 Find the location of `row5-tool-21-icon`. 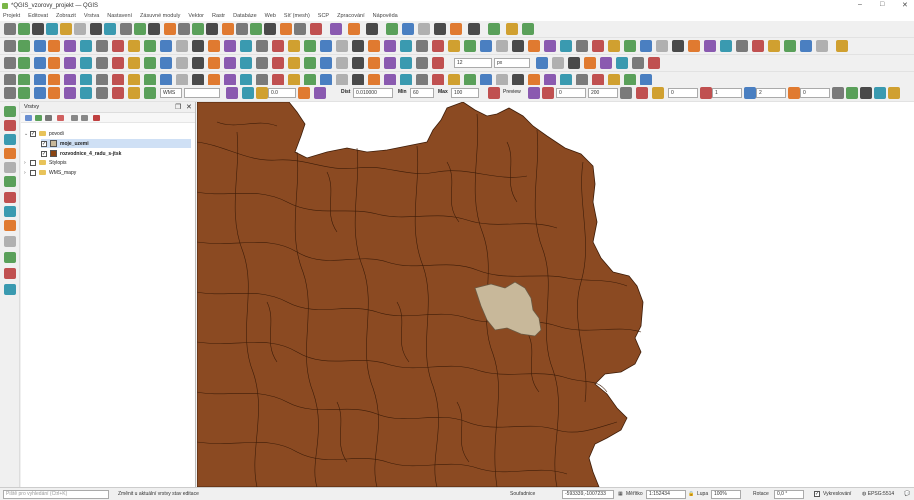

row5-tool-21-icon is located at coordinates (706, 93).